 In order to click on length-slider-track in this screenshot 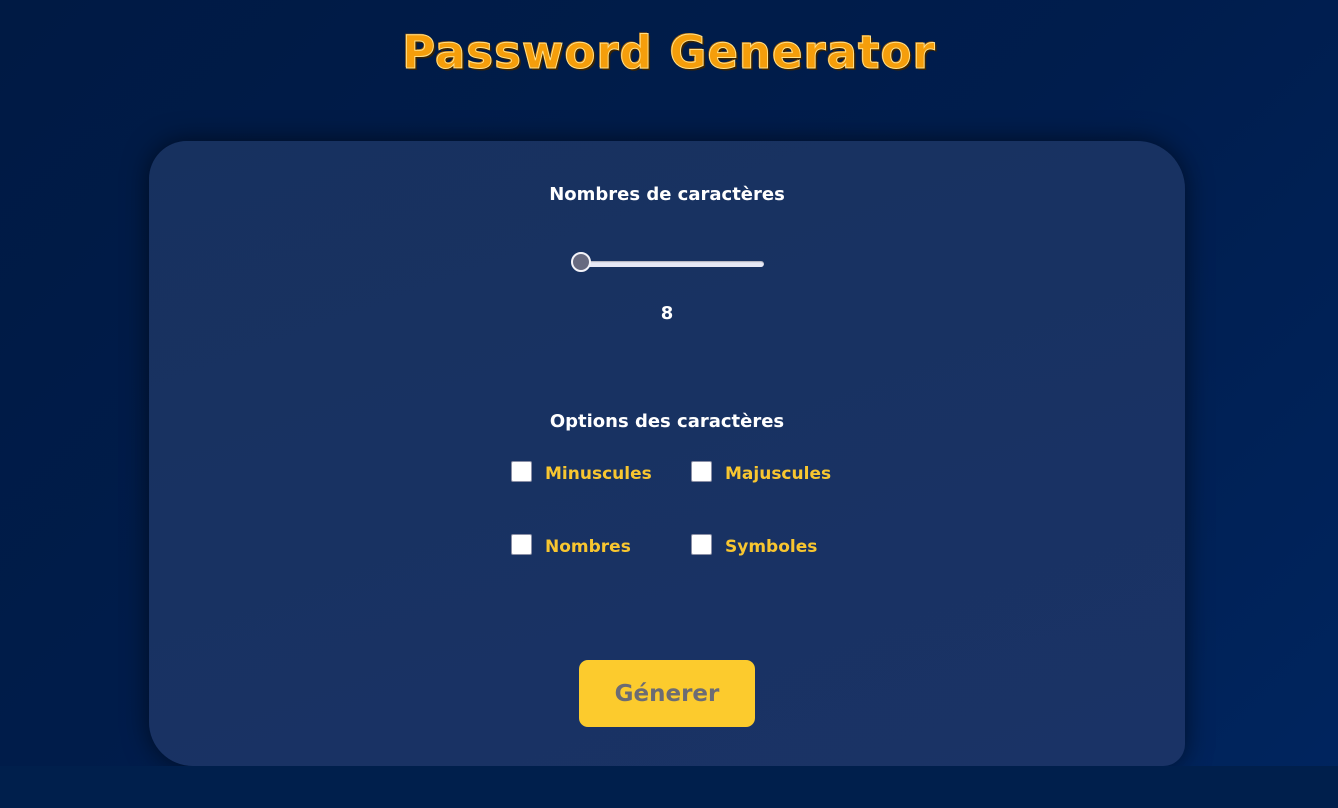, I will do `click(672, 264)`.